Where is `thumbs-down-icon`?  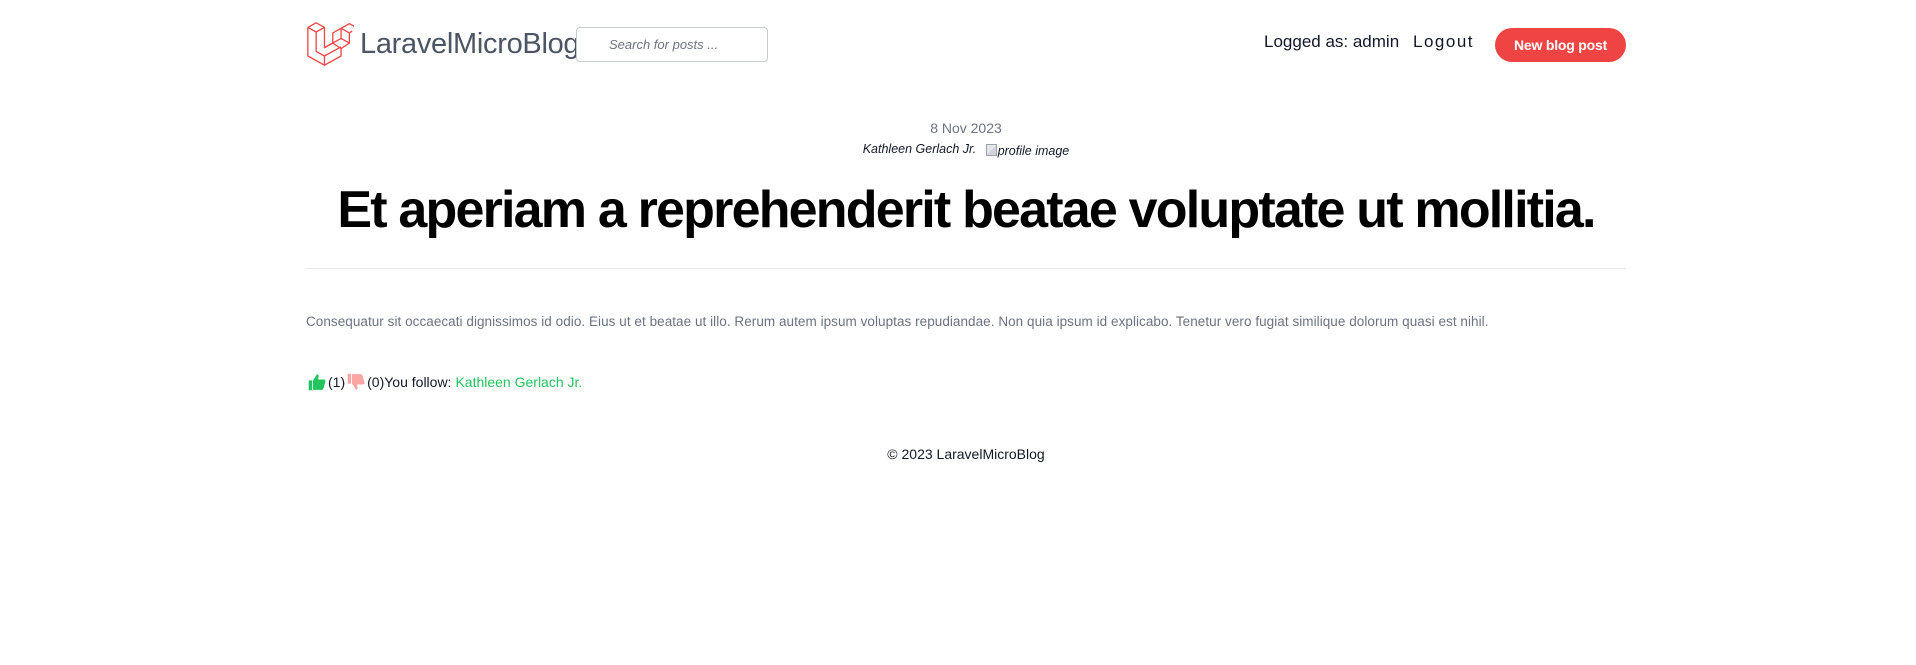 thumbs-down-icon is located at coordinates (356, 382).